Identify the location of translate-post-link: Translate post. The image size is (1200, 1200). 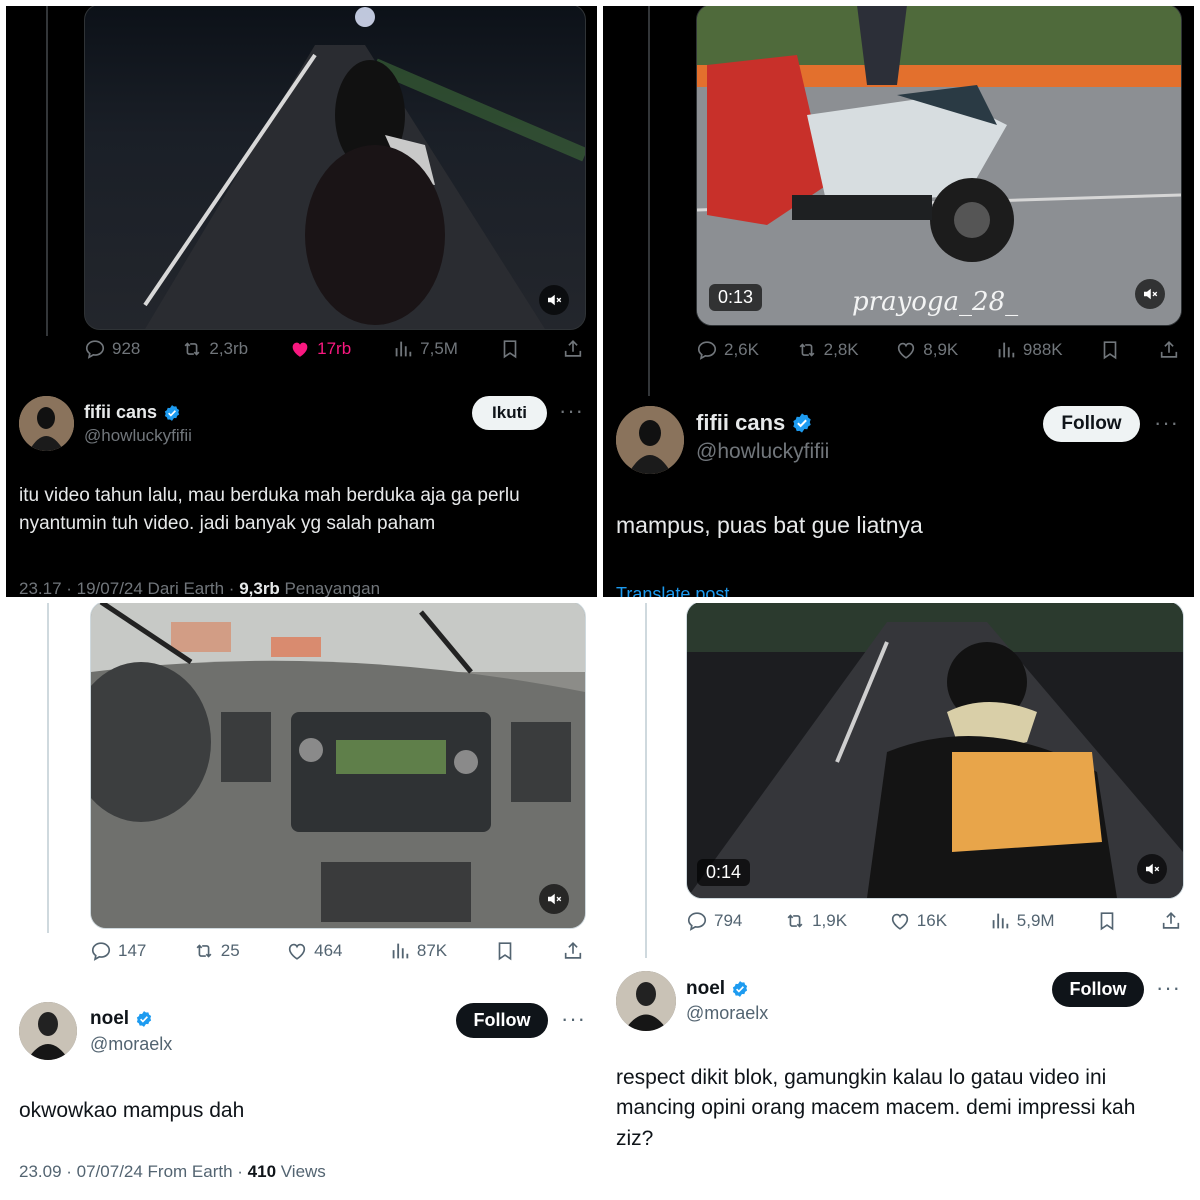
(672, 590).